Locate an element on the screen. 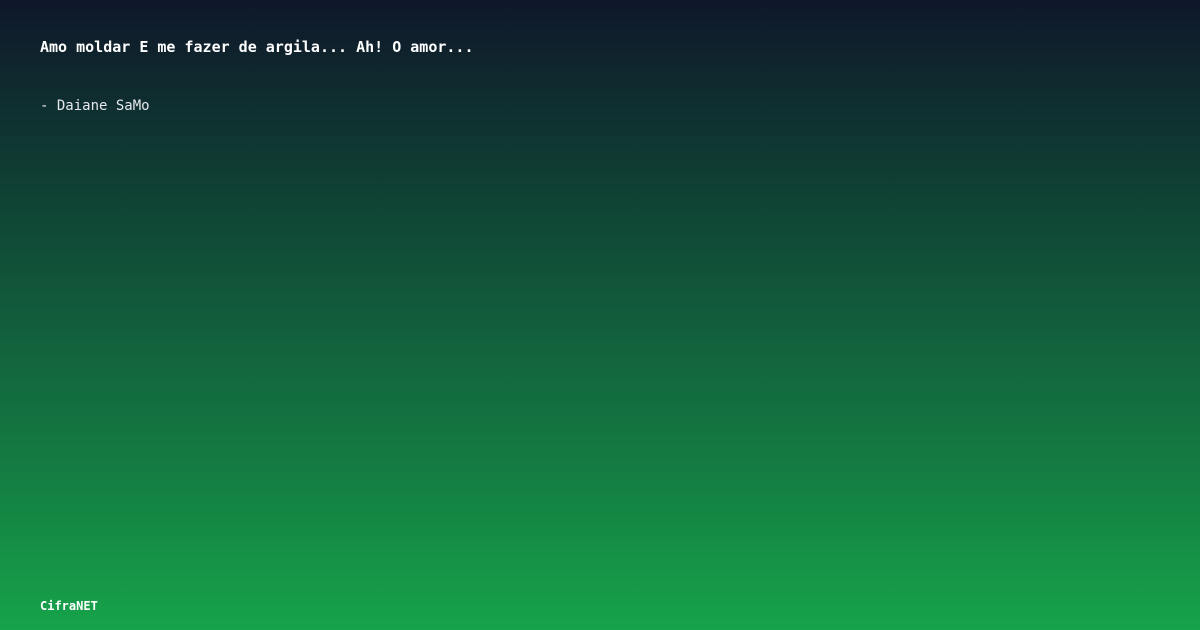 This screenshot has width=1200, height=630. brand-name: CifraNET is located at coordinates (69, 606).